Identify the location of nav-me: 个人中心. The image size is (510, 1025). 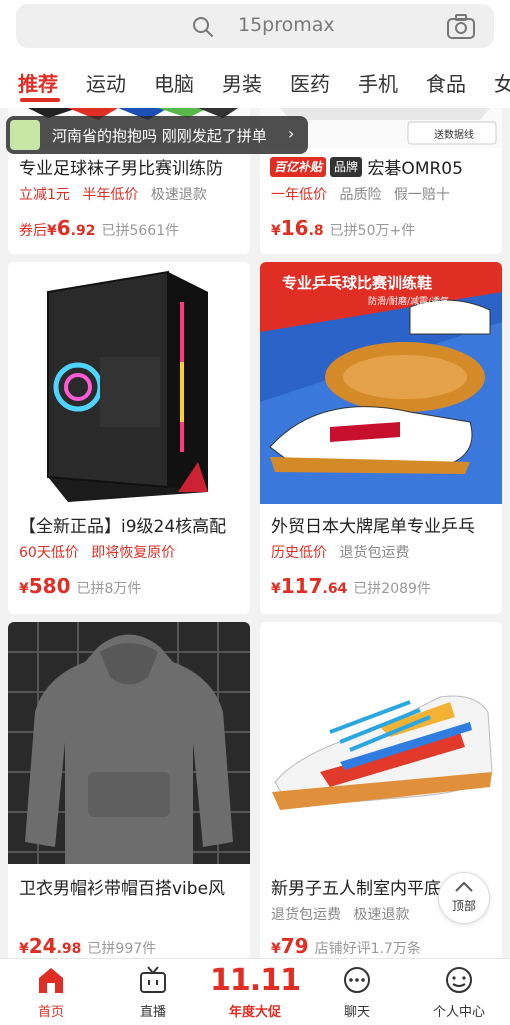
(459, 992).